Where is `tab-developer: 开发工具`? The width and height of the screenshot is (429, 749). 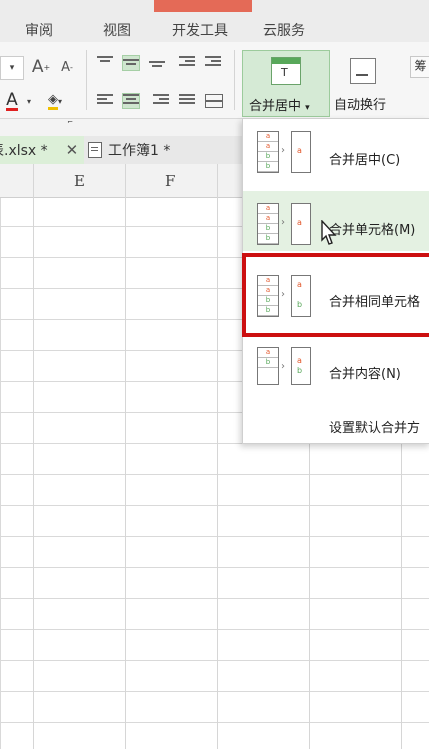
tab-developer: 开发工具 is located at coordinates (200, 30).